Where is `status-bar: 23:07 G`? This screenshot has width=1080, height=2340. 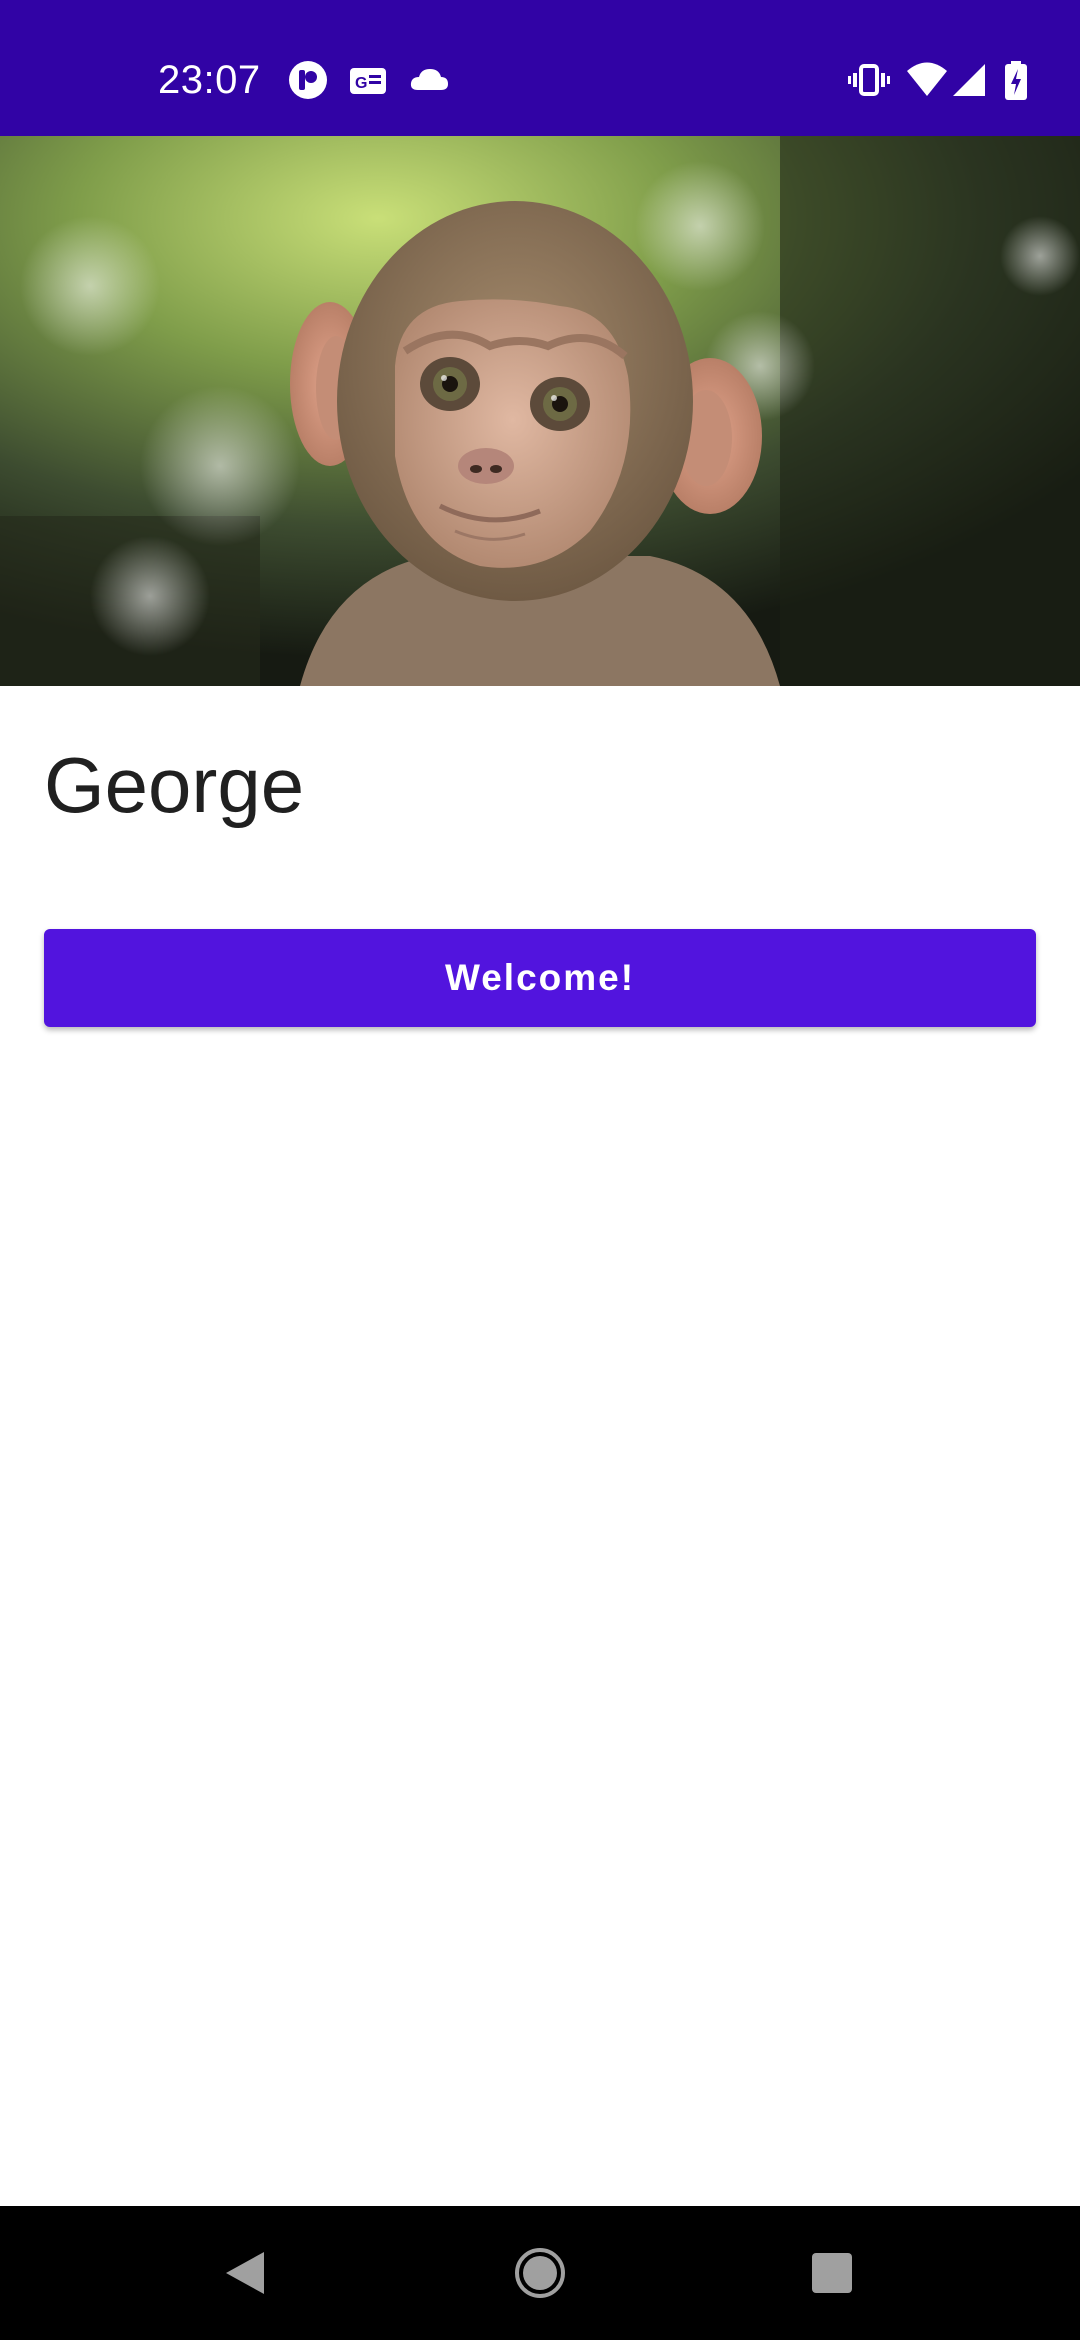 status-bar: 23:07 G is located at coordinates (540, 68).